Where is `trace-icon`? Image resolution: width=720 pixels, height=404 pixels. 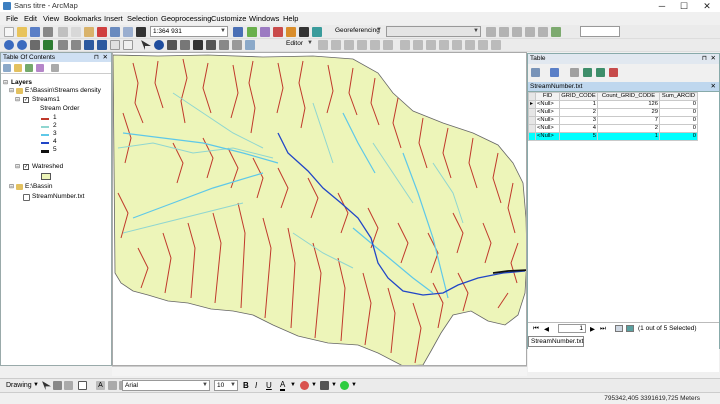
trace-icon is located at coordinates (375, 45).